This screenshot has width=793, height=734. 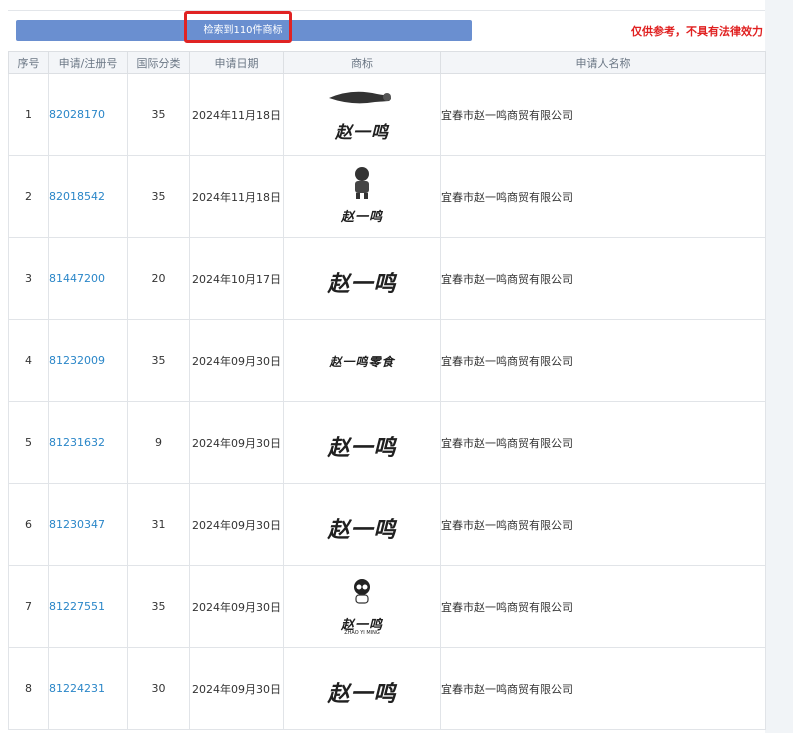 What do you see at coordinates (158, 62) in the screenshot?
I see `column-header-class: 国际分类` at bounding box center [158, 62].